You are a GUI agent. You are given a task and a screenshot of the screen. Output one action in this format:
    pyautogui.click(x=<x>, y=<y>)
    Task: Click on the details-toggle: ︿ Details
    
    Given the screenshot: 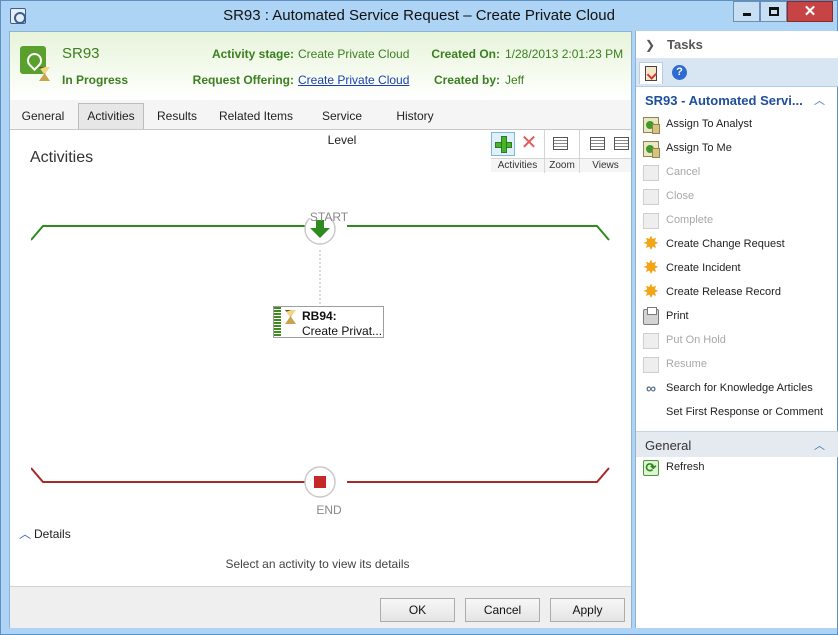 What is the action you would take?
    pyautogui.click(x=45, y=533)
    